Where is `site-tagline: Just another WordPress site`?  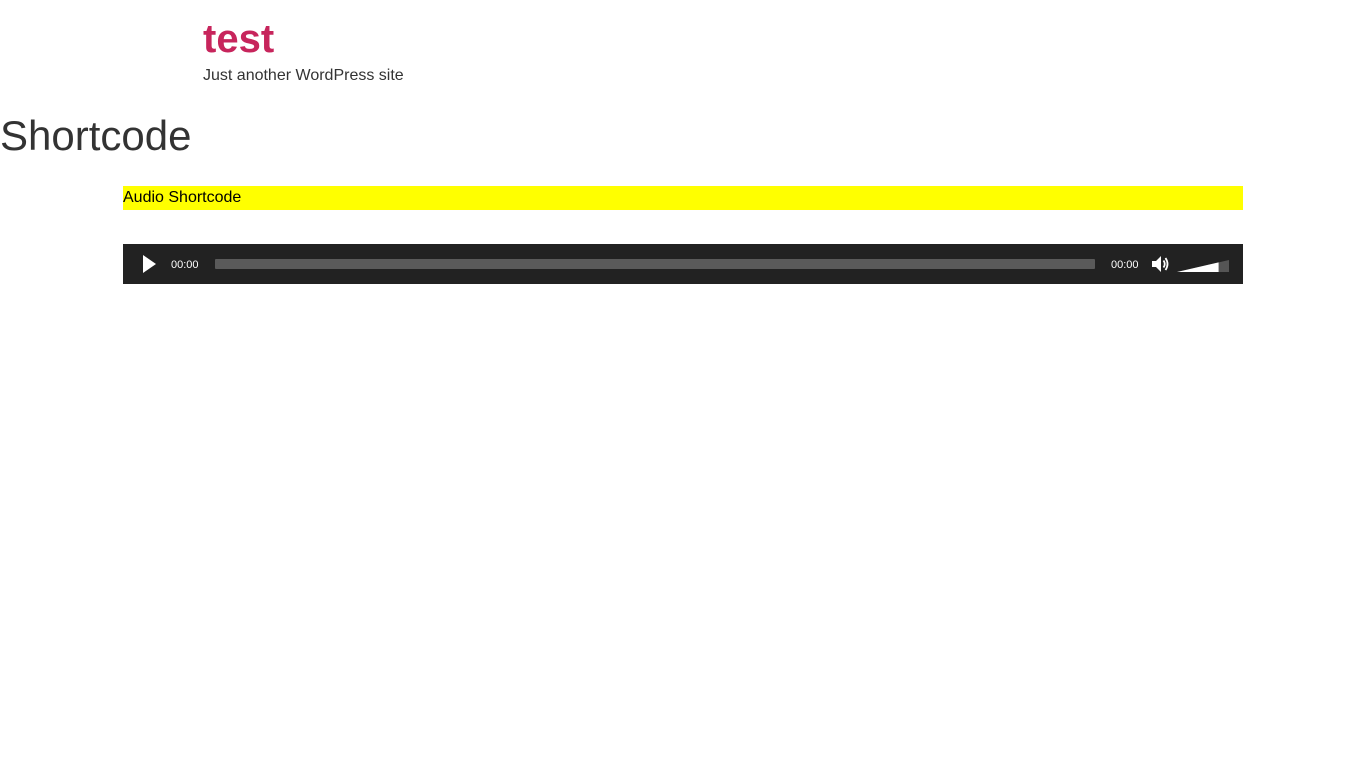 site-tagline: Just another WordPress site is located at coordinates (303, 75).